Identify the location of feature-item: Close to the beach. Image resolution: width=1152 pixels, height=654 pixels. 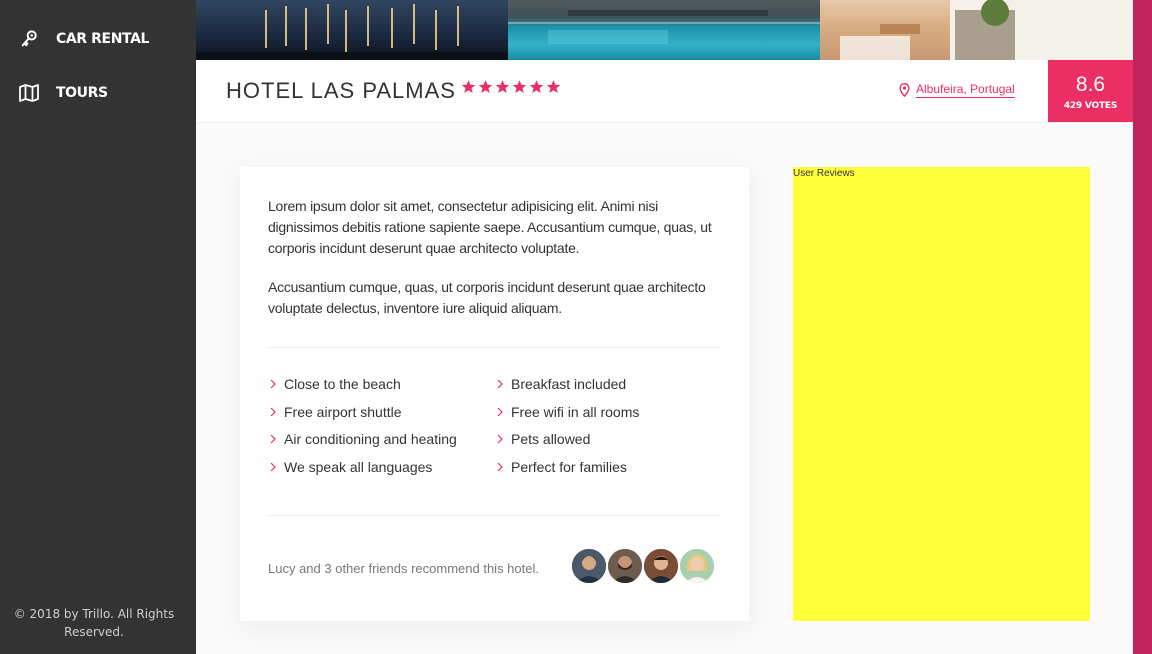
(334, 384).